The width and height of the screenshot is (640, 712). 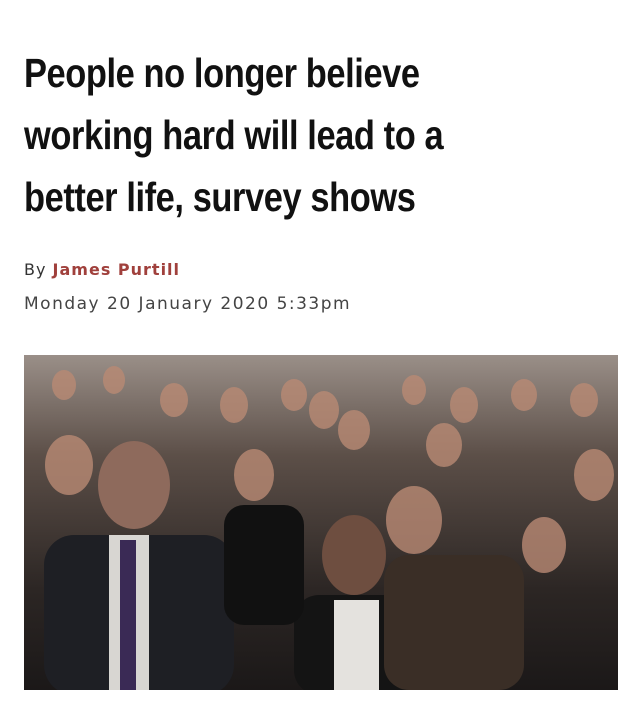 I want to click on author-link: James Purtill, so click(x=116, y=269).